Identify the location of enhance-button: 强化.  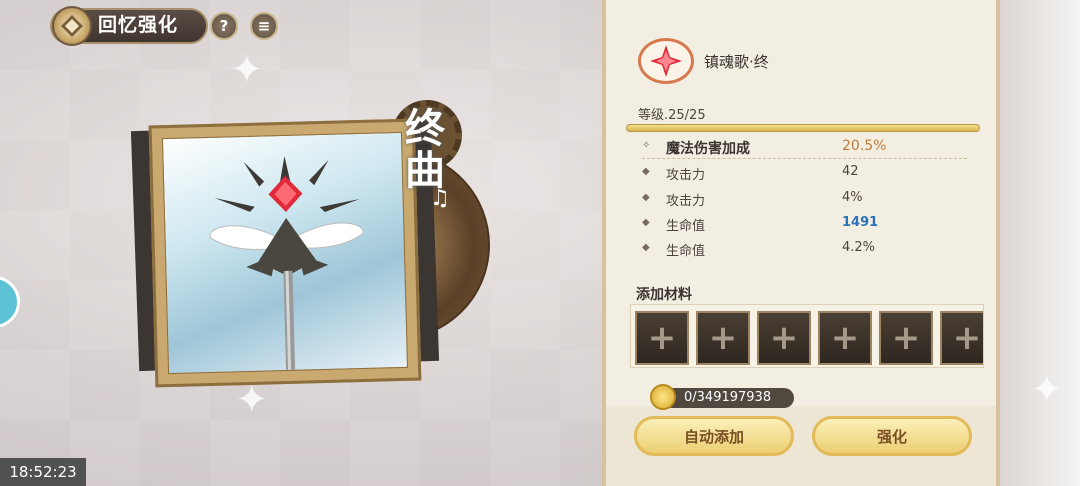
(892, 436).